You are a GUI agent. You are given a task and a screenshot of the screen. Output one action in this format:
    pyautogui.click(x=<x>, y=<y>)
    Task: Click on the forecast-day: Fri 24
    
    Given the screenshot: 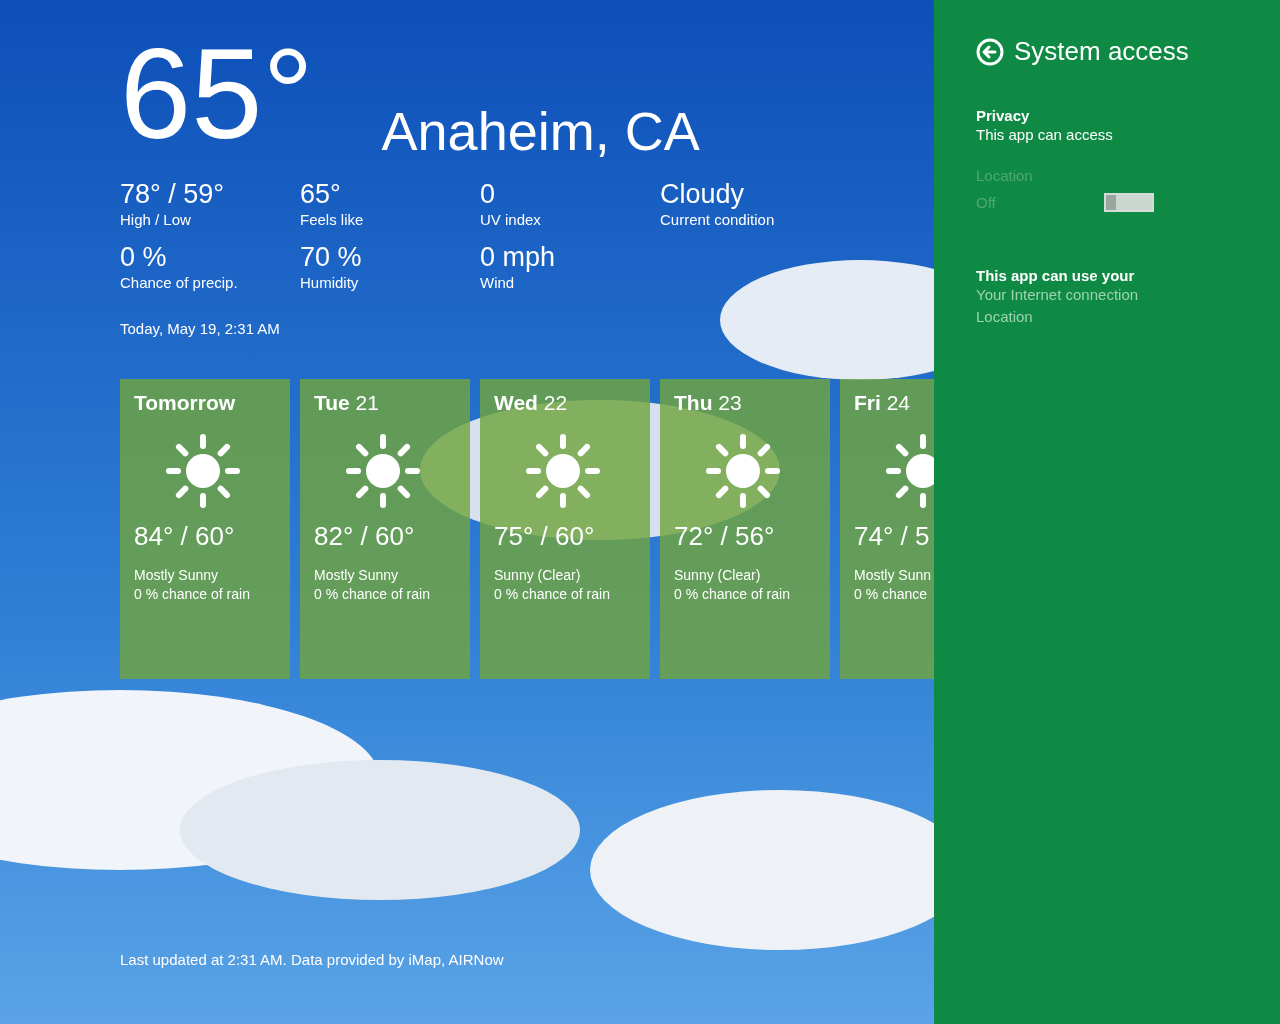 What is the action you would take?
    pyautogui.click(x=882, y=403)
    